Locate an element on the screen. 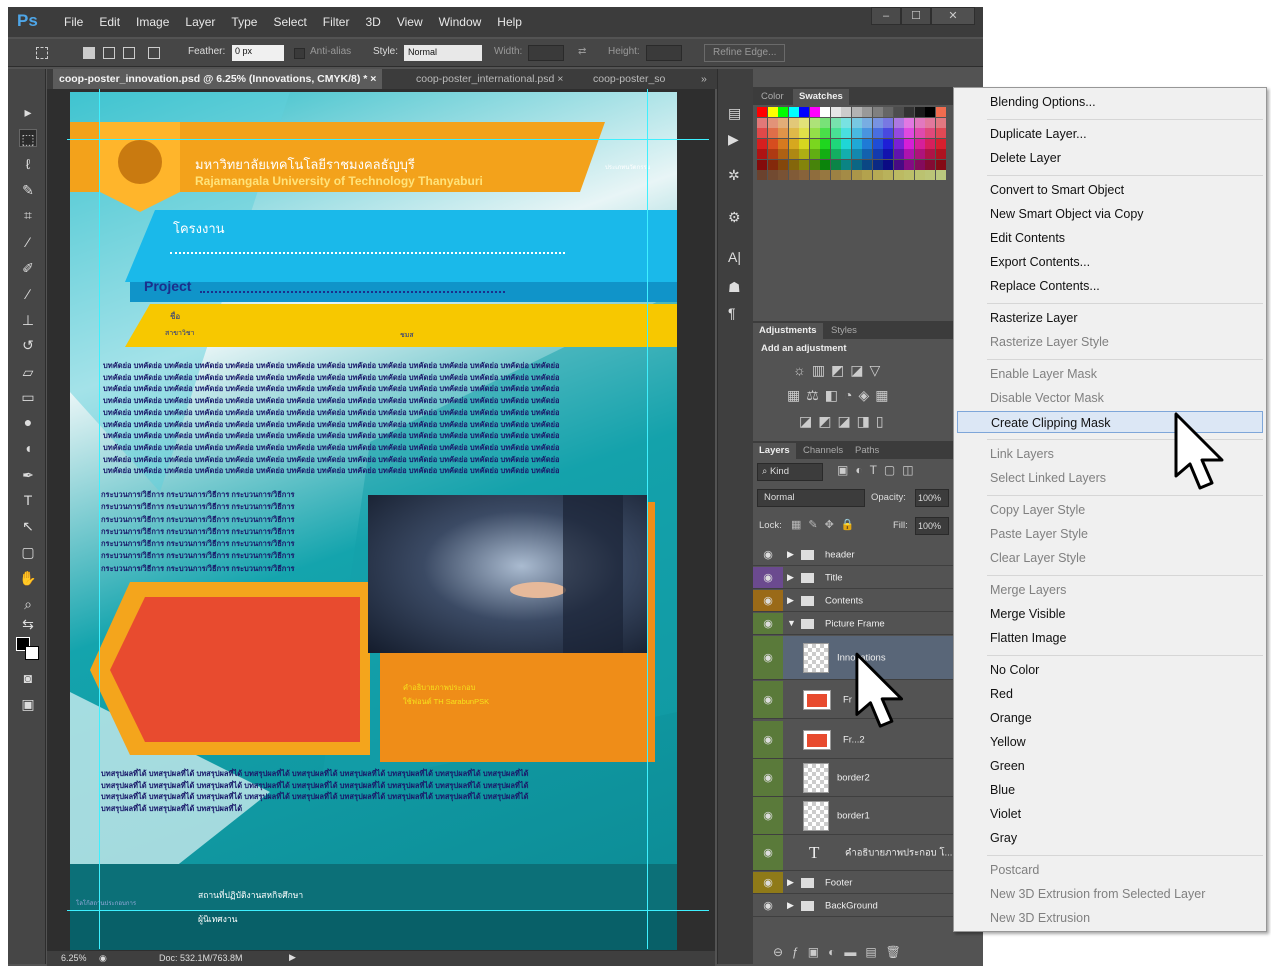  tool-preset-icon: ⚙ is located at coordinates (734, 217).